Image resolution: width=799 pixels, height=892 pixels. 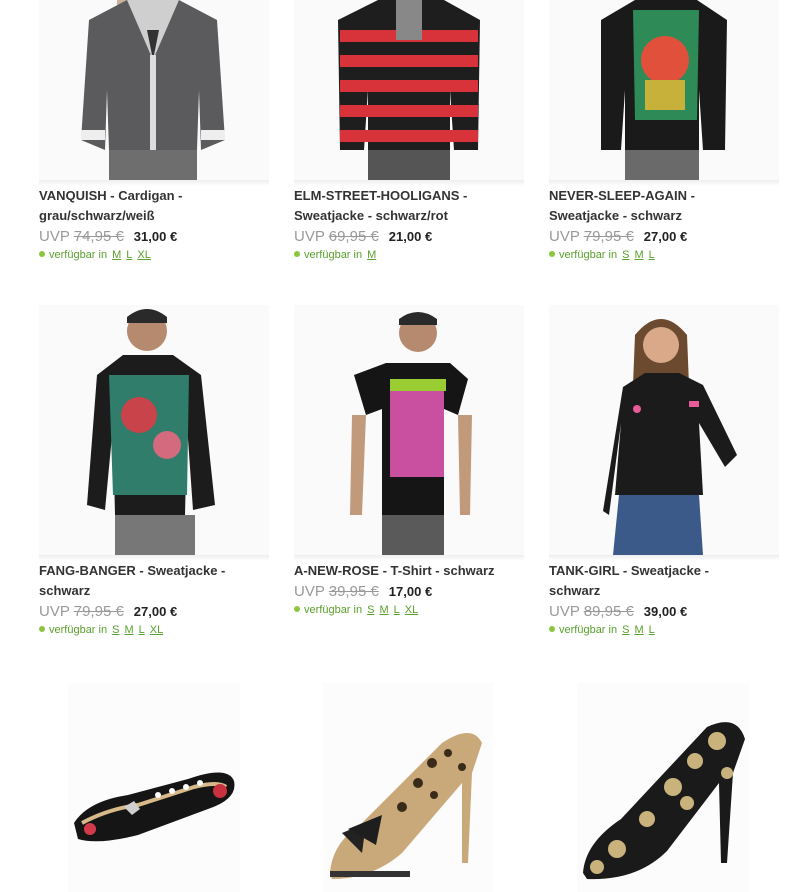 I want to click on product-image-ballerina, so click(x=154, y=787).